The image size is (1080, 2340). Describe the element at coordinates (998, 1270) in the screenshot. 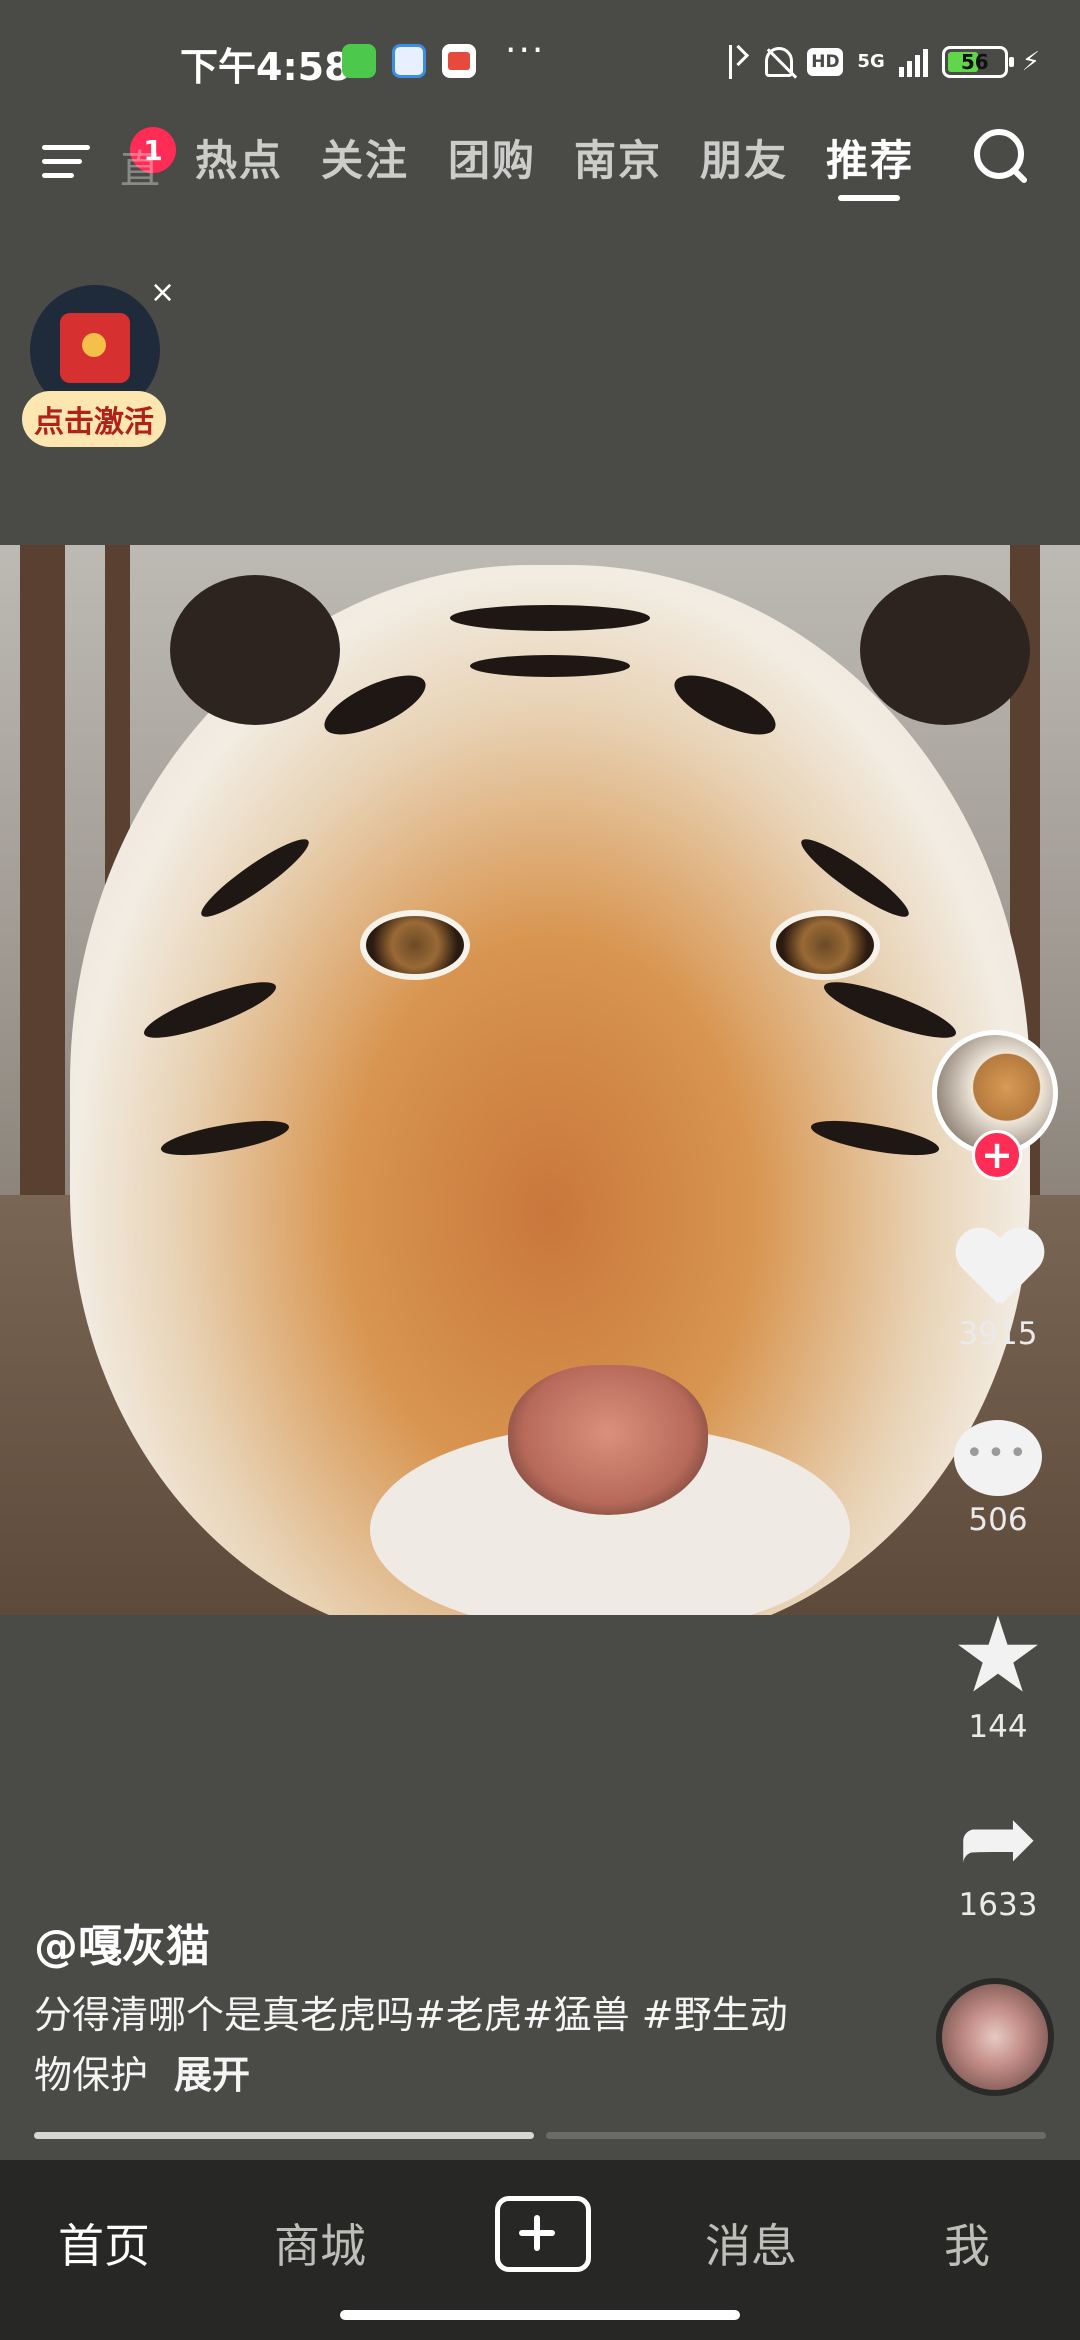

I see `heart-icon` at that location.